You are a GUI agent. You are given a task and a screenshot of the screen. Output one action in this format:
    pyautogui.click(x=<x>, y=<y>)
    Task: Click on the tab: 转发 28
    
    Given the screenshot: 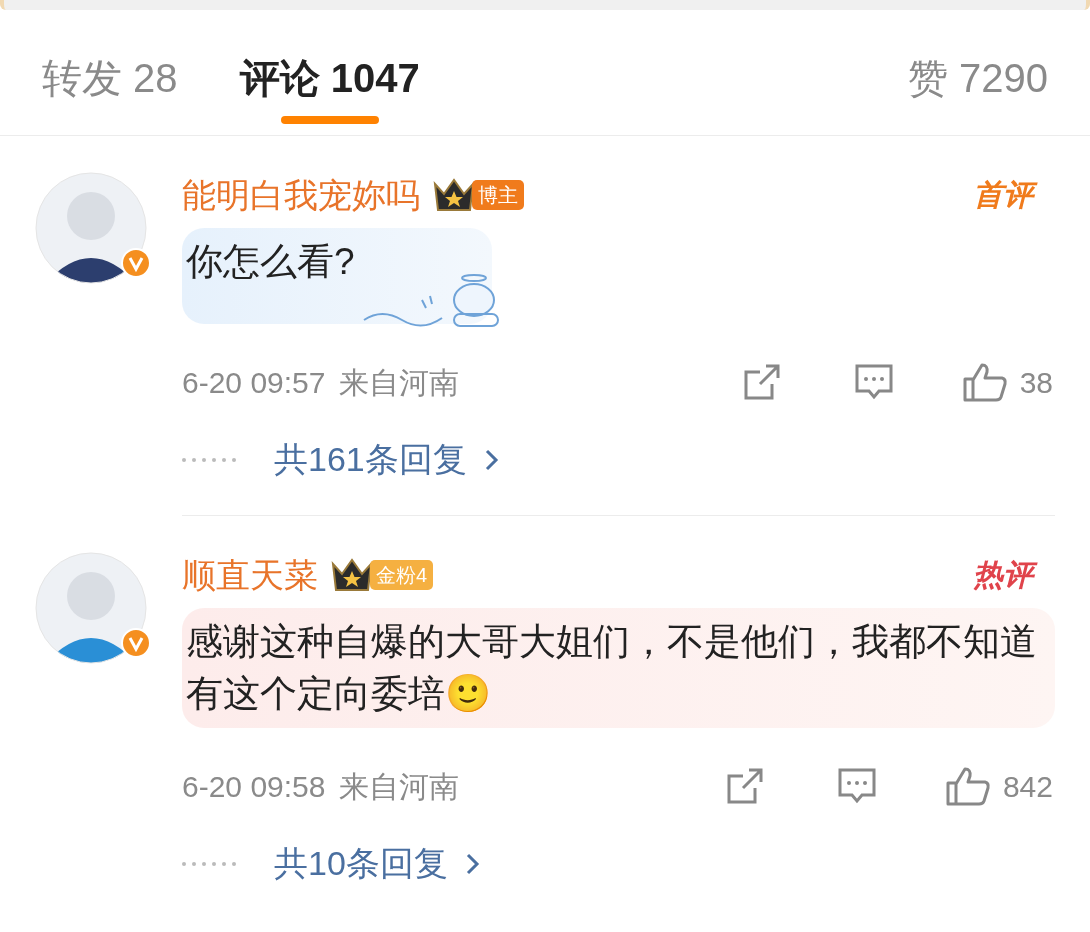 What is the action you would take?
    pyautogui.click(x=110, y=86)
    